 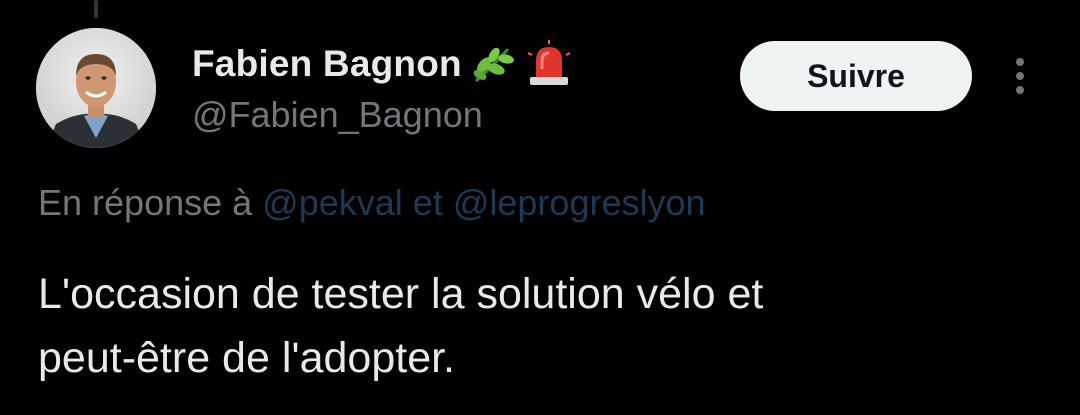 I want to click on police-light-icon, so click(x=549, y=64).